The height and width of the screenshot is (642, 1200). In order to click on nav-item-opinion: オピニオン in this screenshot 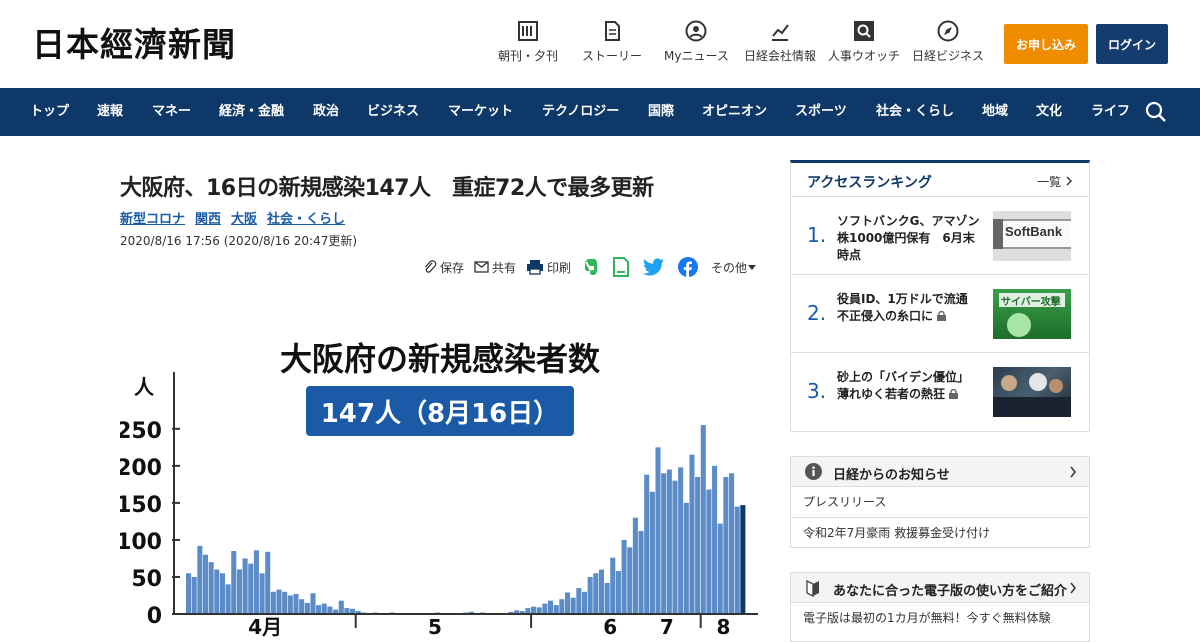, I will do `click(734, 112)`.